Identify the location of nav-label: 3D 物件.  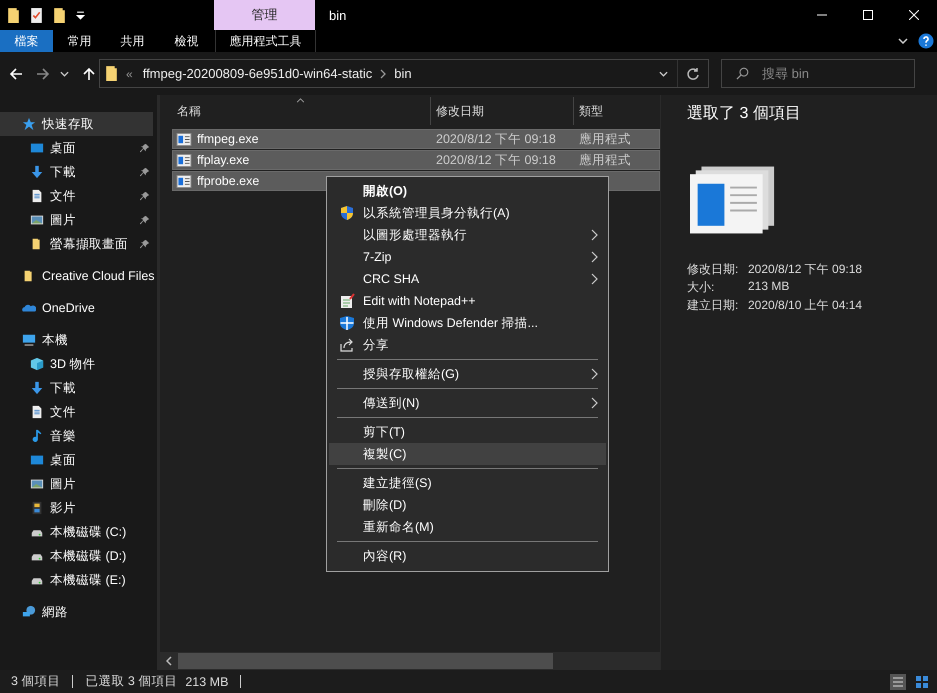
(73, 364).